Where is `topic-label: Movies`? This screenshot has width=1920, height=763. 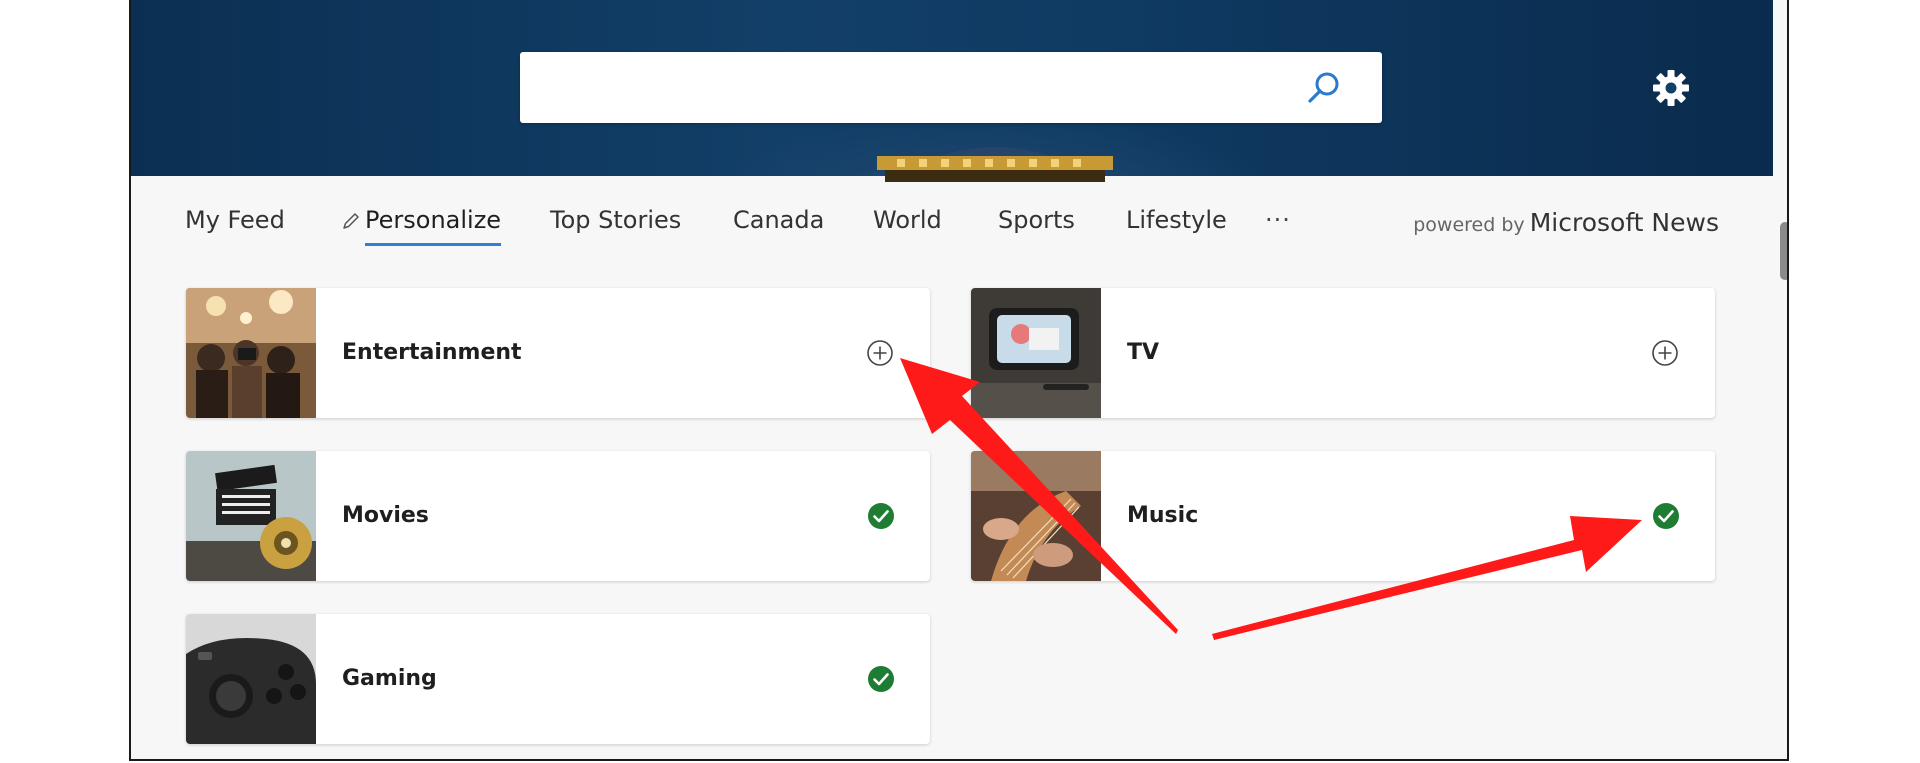 topic-label: Movies is located at coordinates (385, 515).